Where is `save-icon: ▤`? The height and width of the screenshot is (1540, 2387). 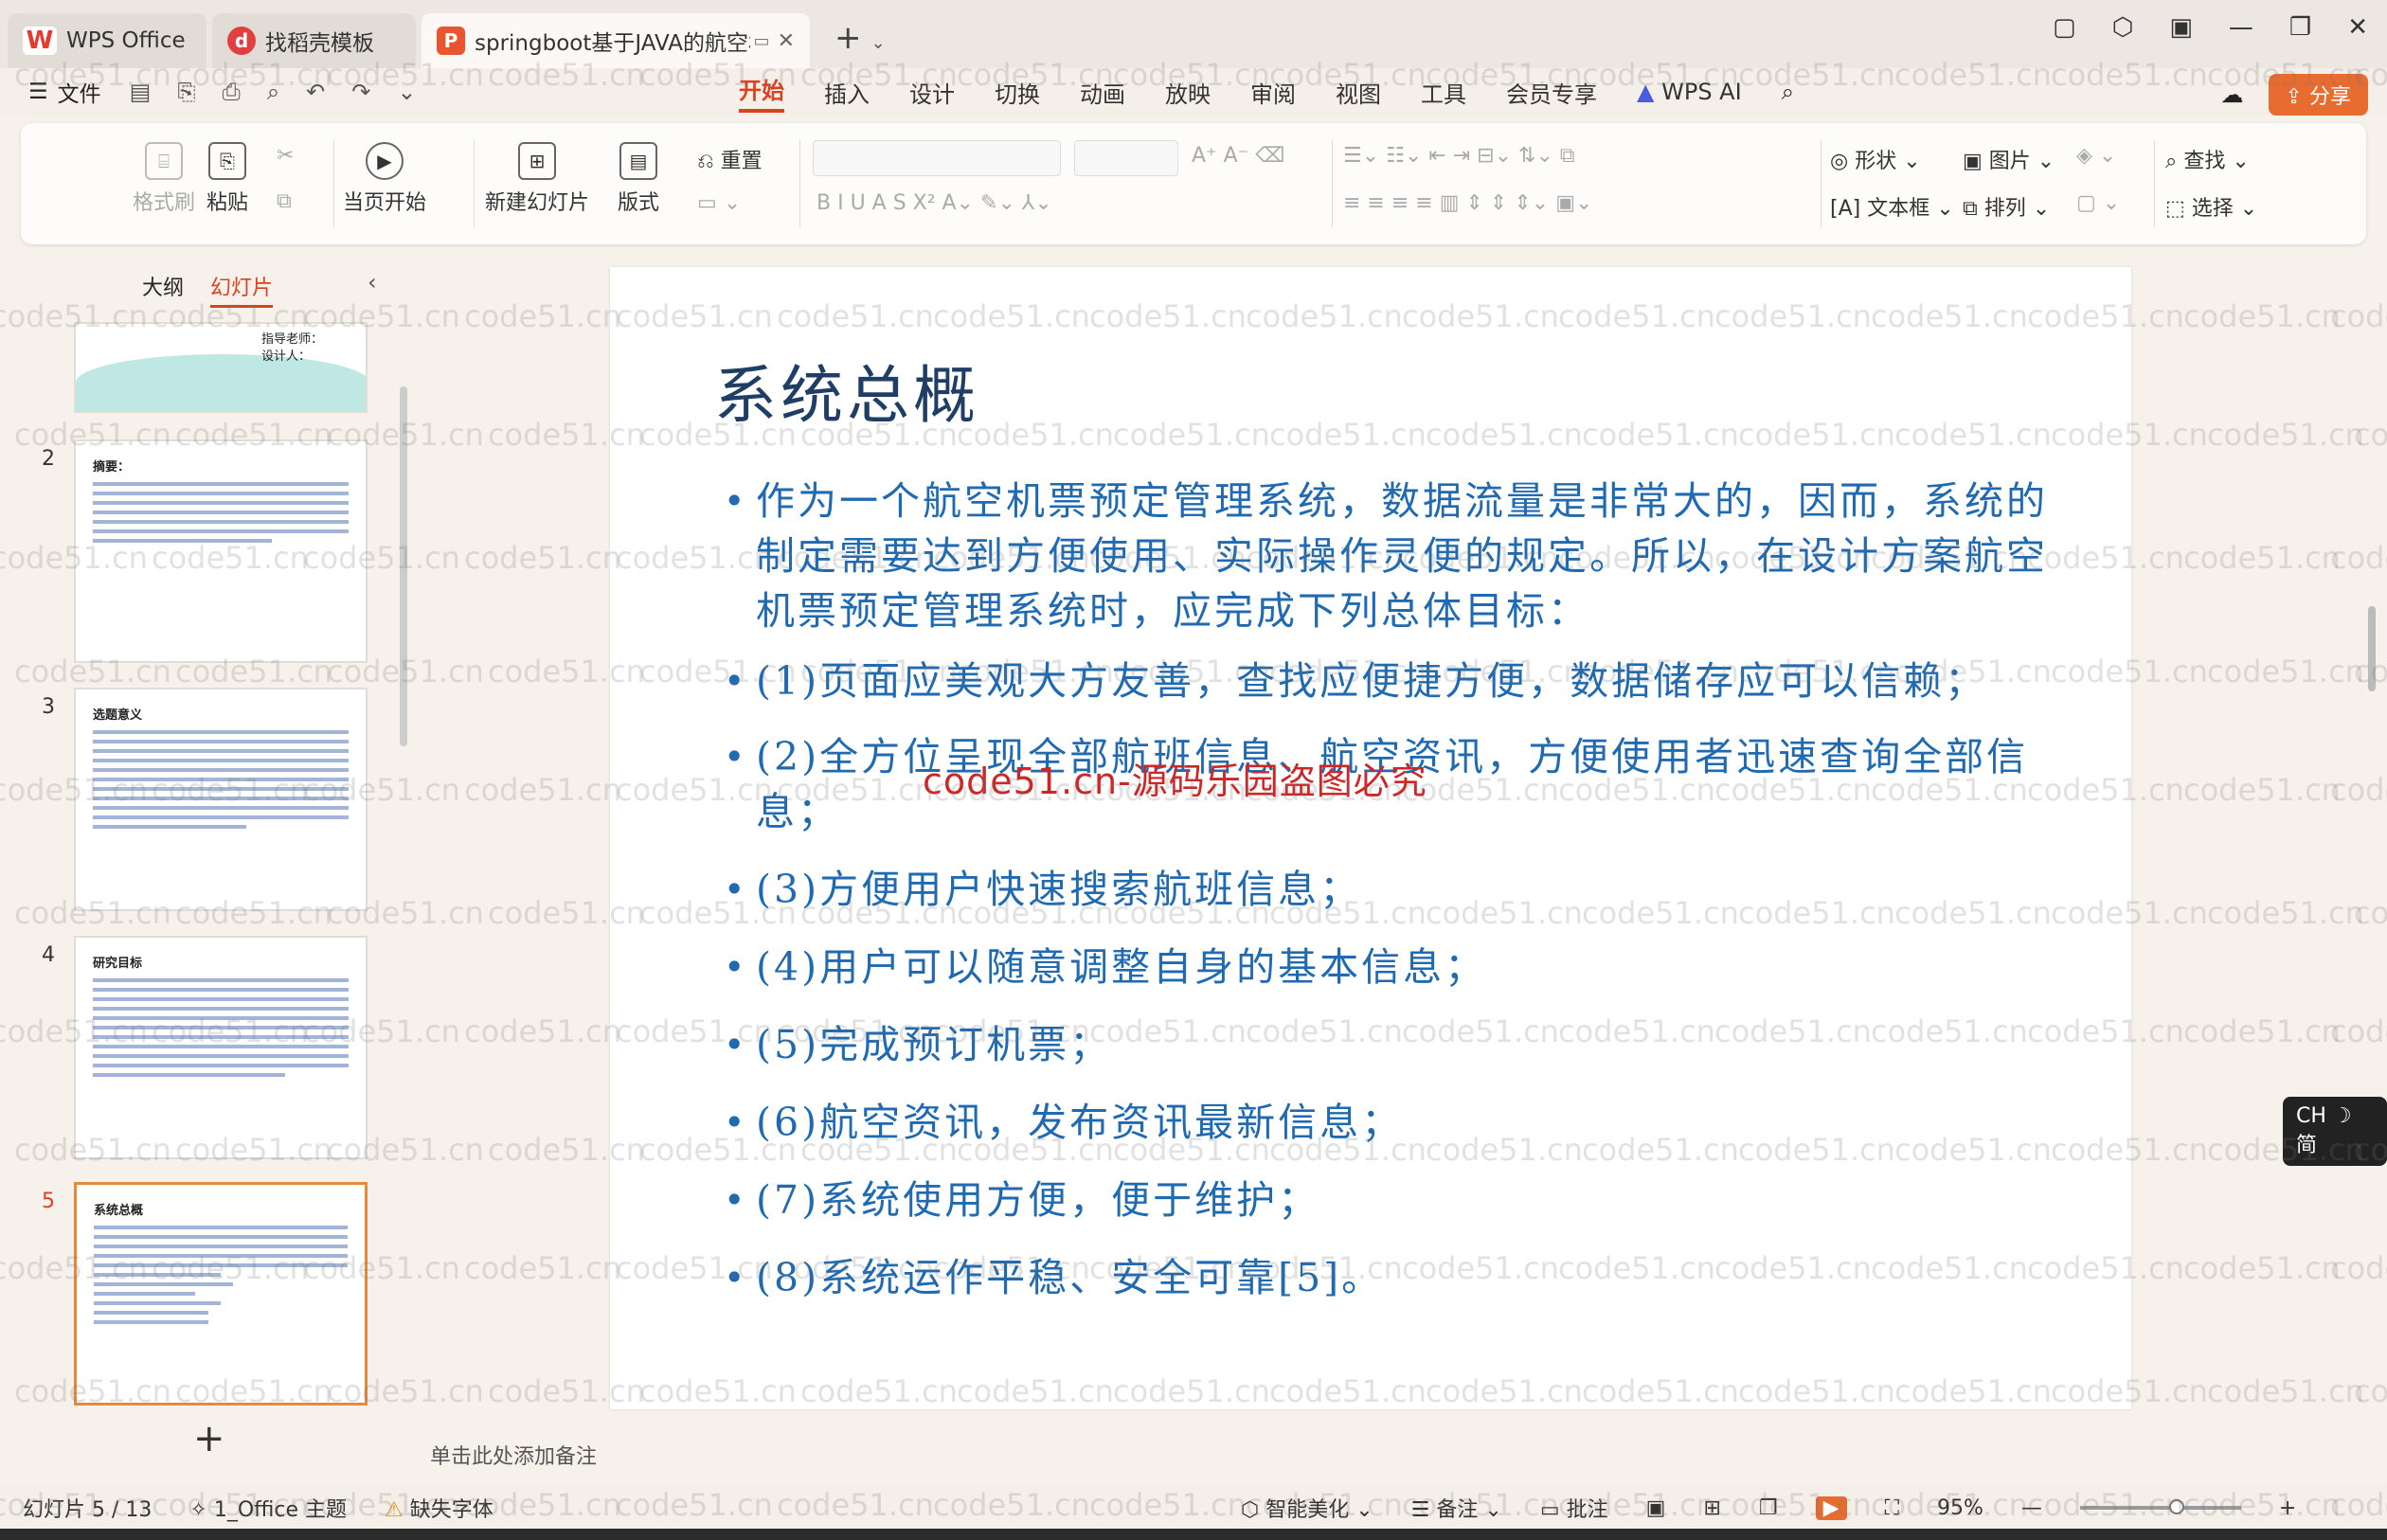
save-icon: ▤ is located at coordinates (141, 92).